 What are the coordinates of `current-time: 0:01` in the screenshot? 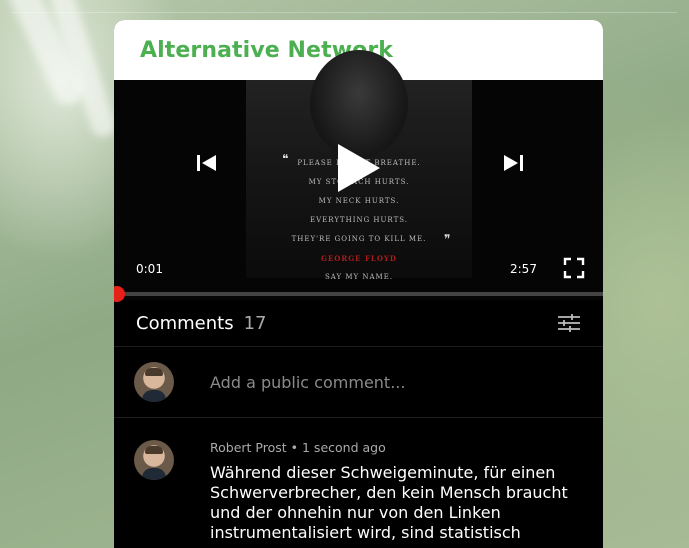 It's located at (149, 269).